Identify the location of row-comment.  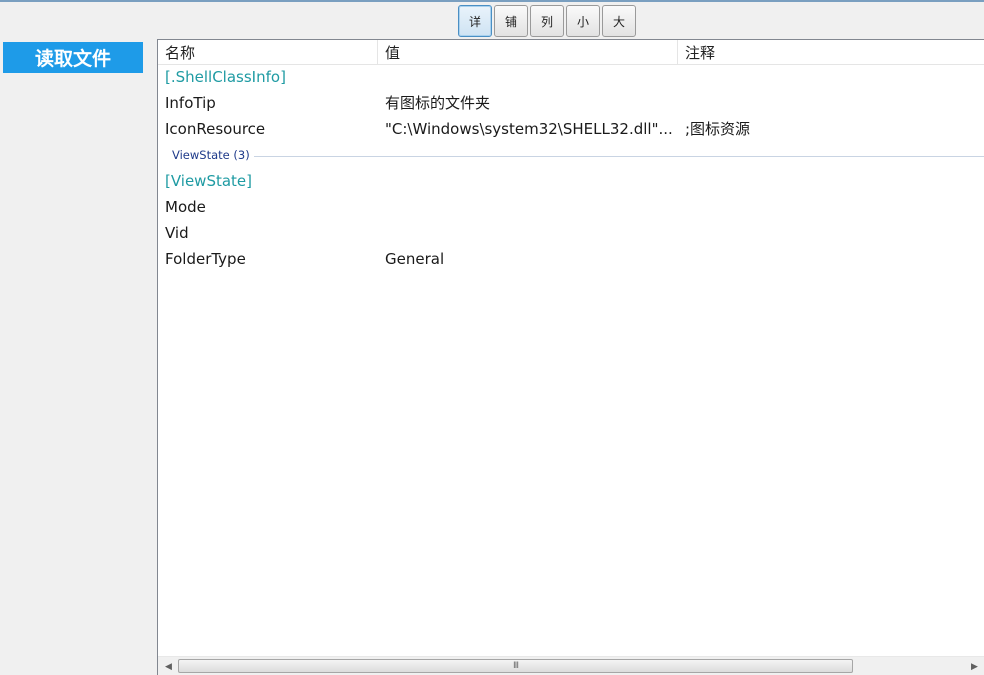
(830, 103).